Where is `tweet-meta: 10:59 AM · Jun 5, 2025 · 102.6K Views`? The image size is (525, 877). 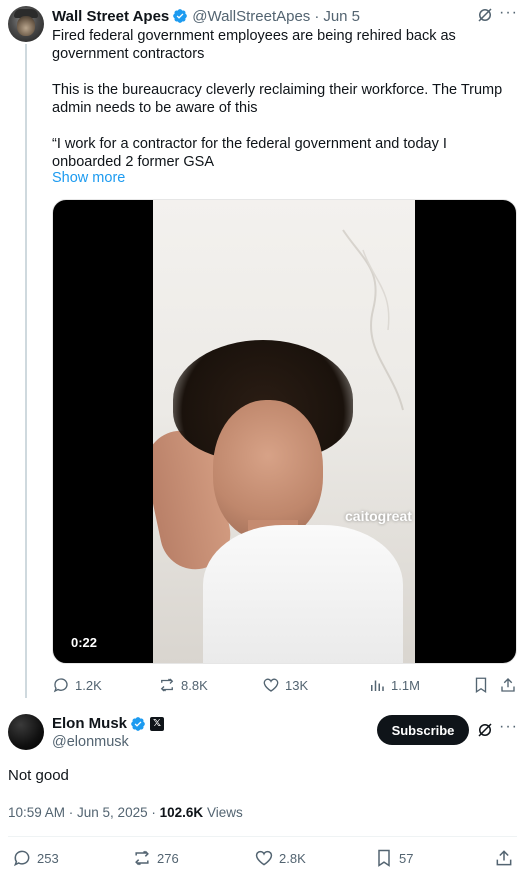
tweet-meta: 10:59 AM · Jun 5, 2025 · 102.6K Views is located at coordinates (125, 812).